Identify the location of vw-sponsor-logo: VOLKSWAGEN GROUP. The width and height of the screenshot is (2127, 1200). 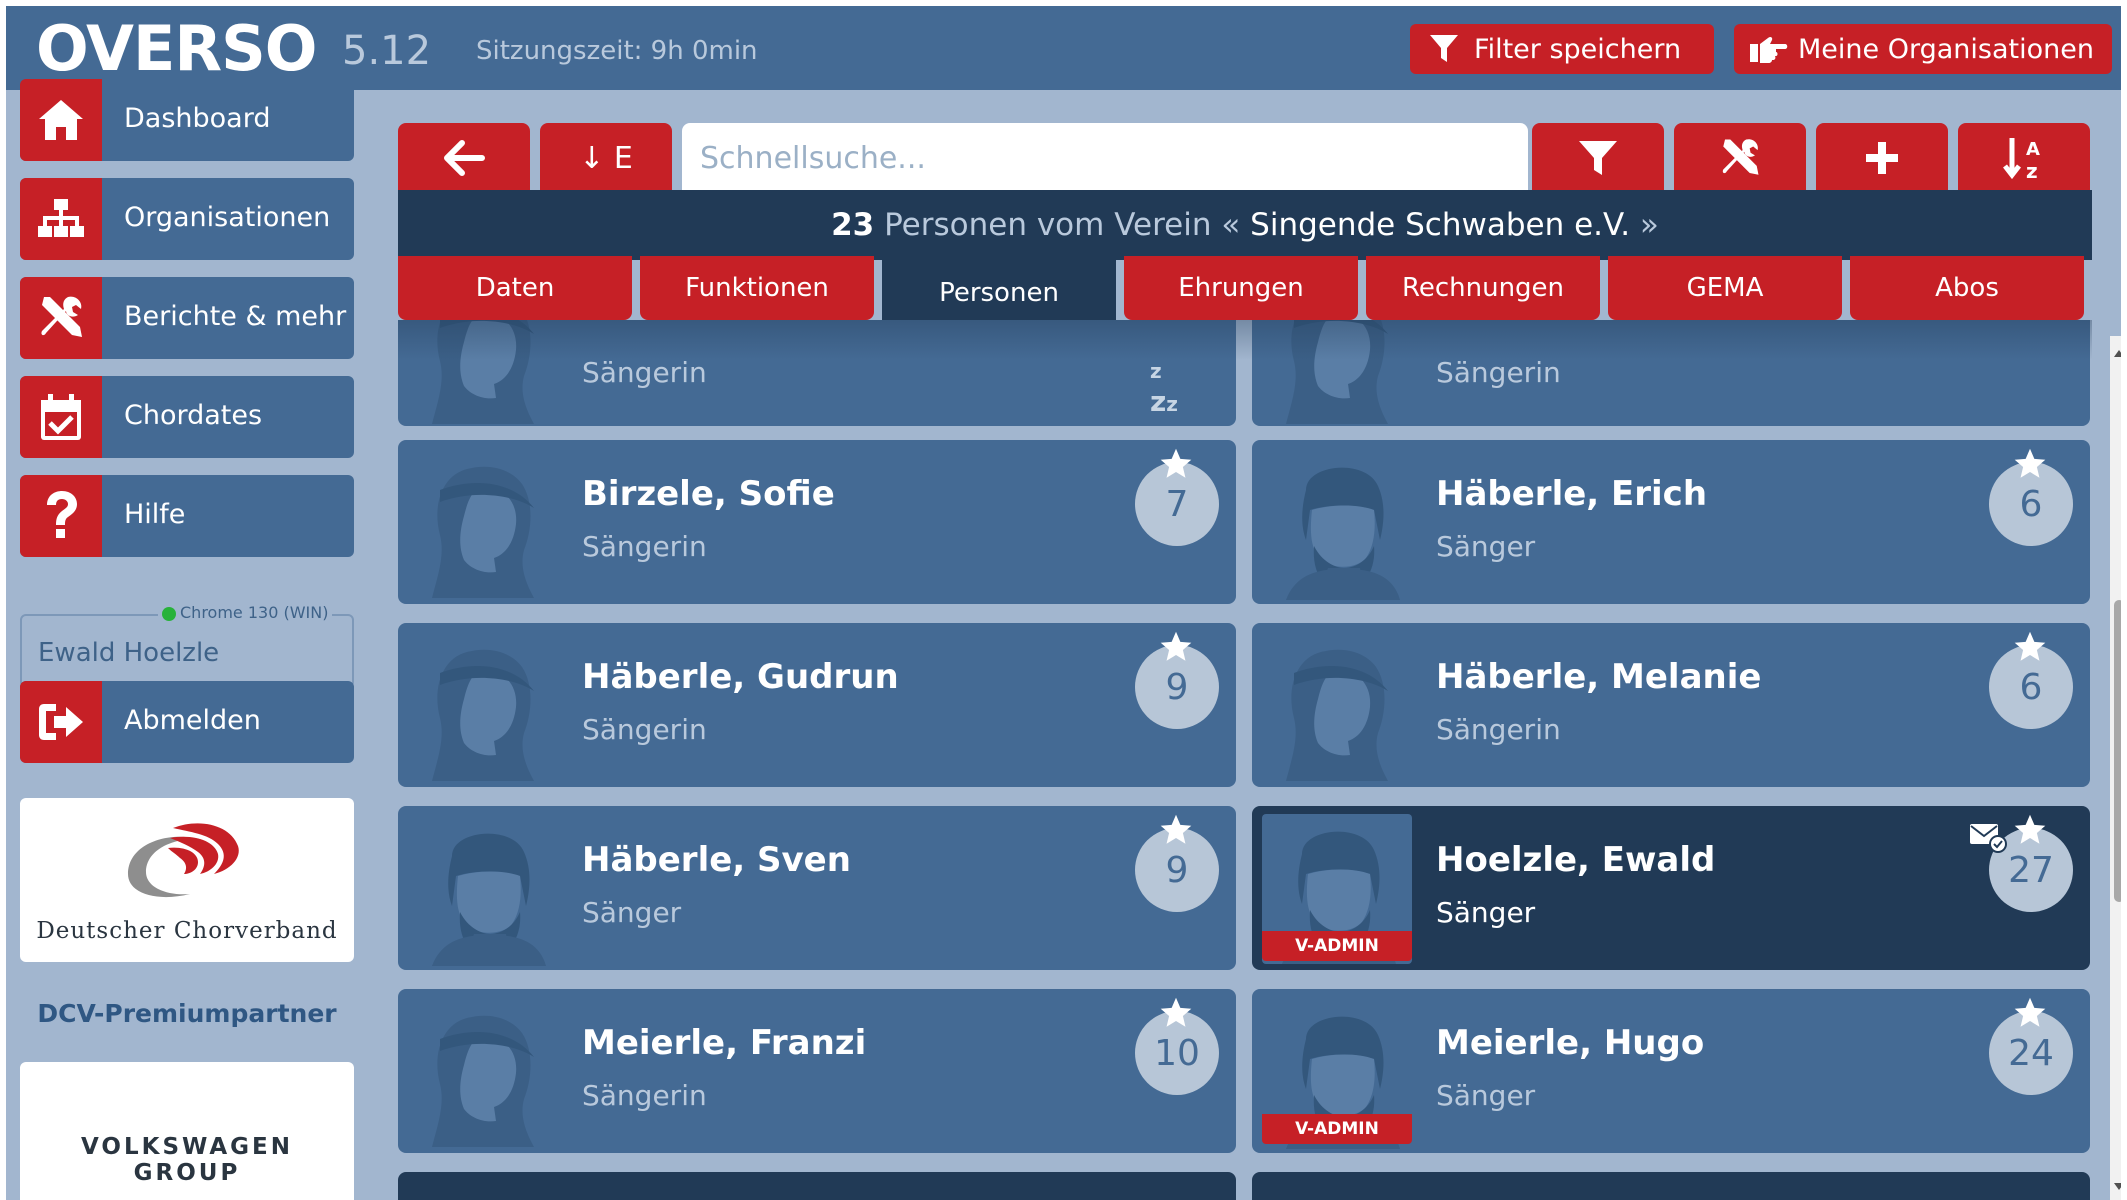
(187, 1131).